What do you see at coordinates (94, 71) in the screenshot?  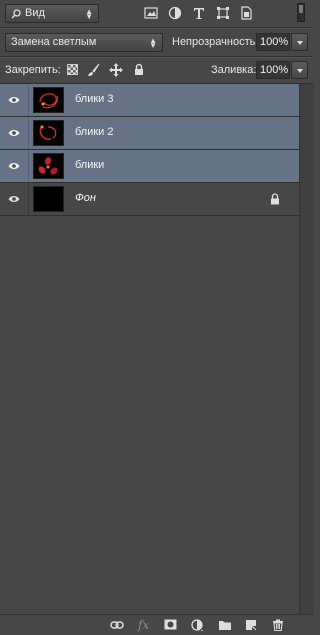 I see `lock-image-pixels-icon` at bounding box center [94, 71].